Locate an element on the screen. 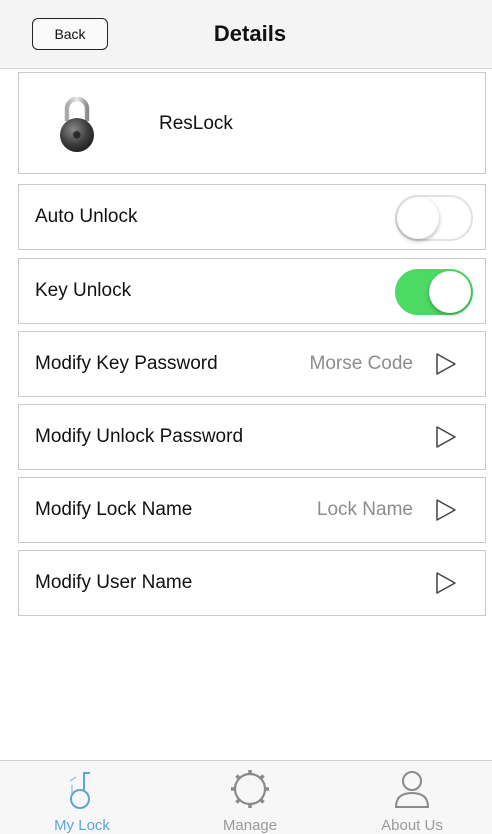 This screenshot has width=492, height=834. user-icon is located at coordinates (412, 789).